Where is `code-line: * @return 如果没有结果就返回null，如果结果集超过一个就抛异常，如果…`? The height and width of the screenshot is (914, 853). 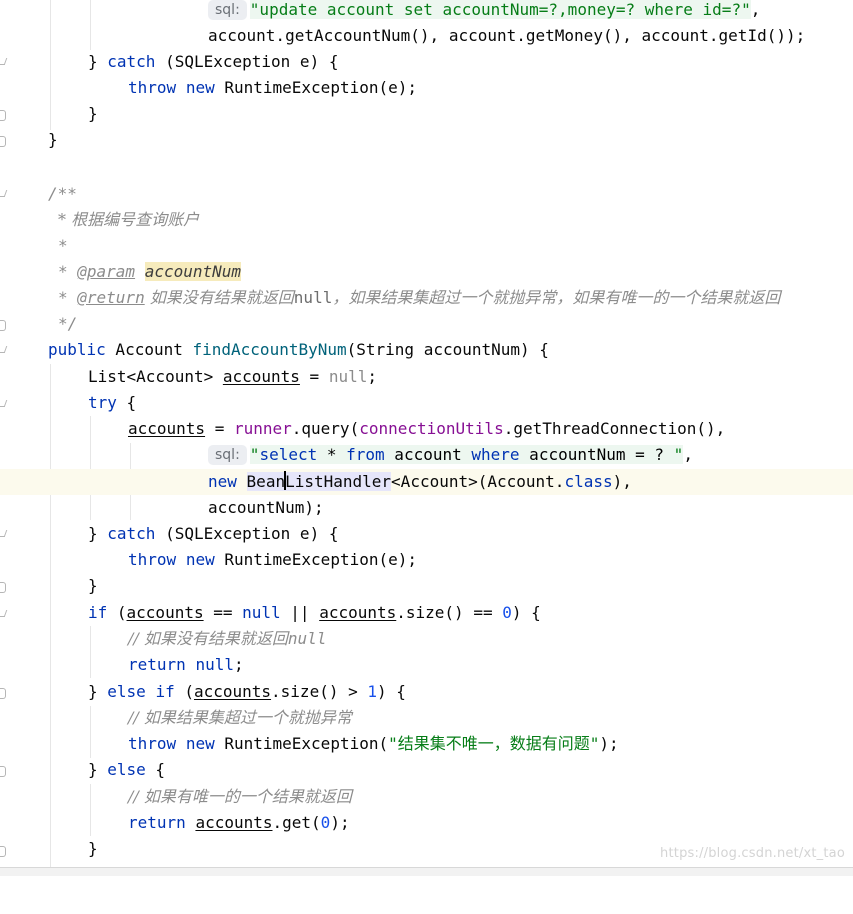
code-line: * @return 如果没有结果就返回null，如果结果集超过一个就抛异常，如果… is located at coordinates (426, 298).